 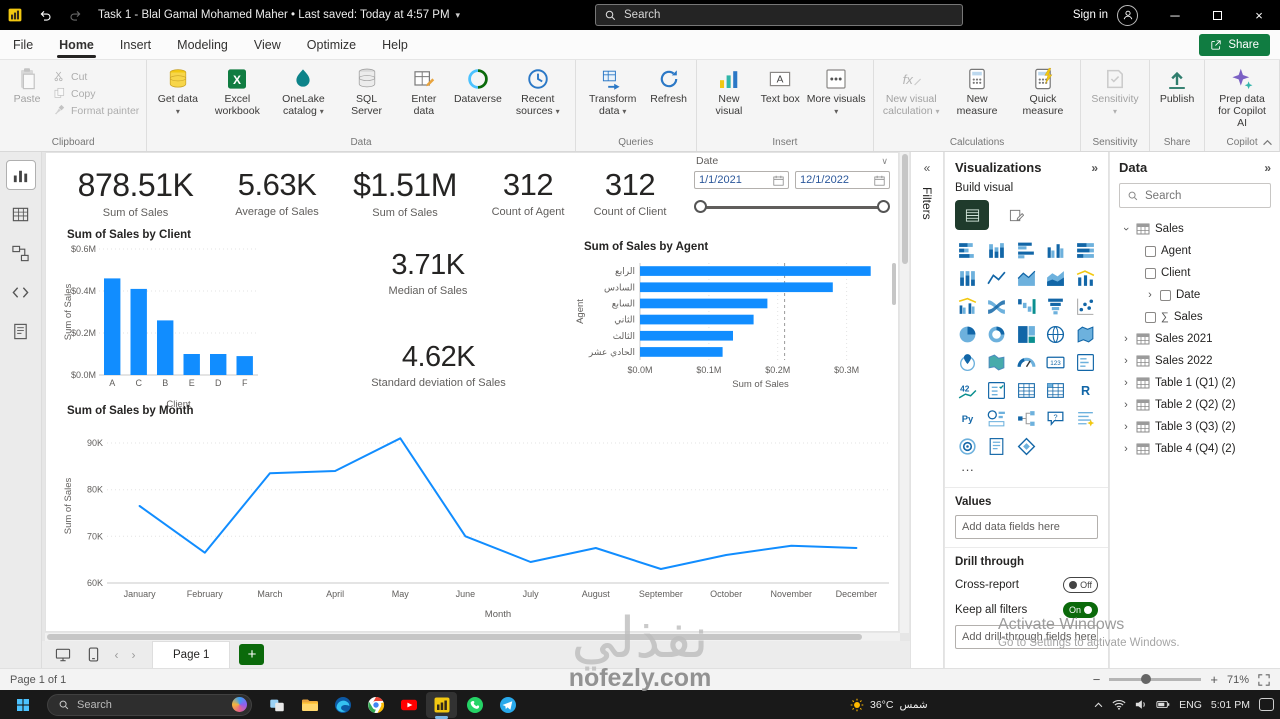 I want to click on qa-visual-icon: ?, so click(x=1055, y=418).